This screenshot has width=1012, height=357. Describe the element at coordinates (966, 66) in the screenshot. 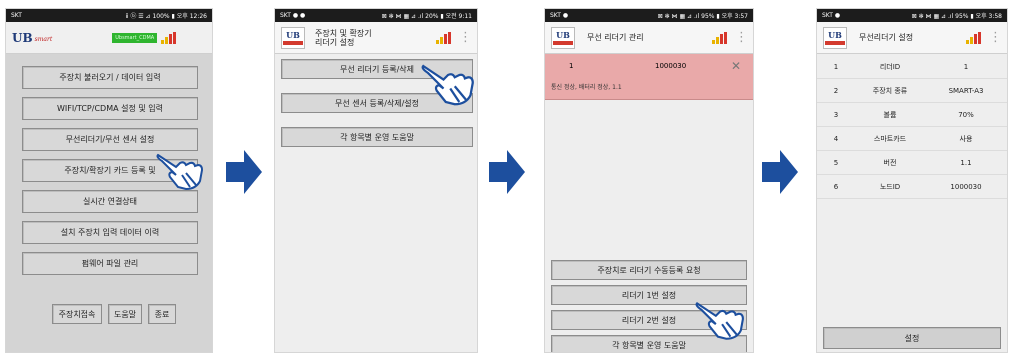

I see `setting-value: 1` at that location.